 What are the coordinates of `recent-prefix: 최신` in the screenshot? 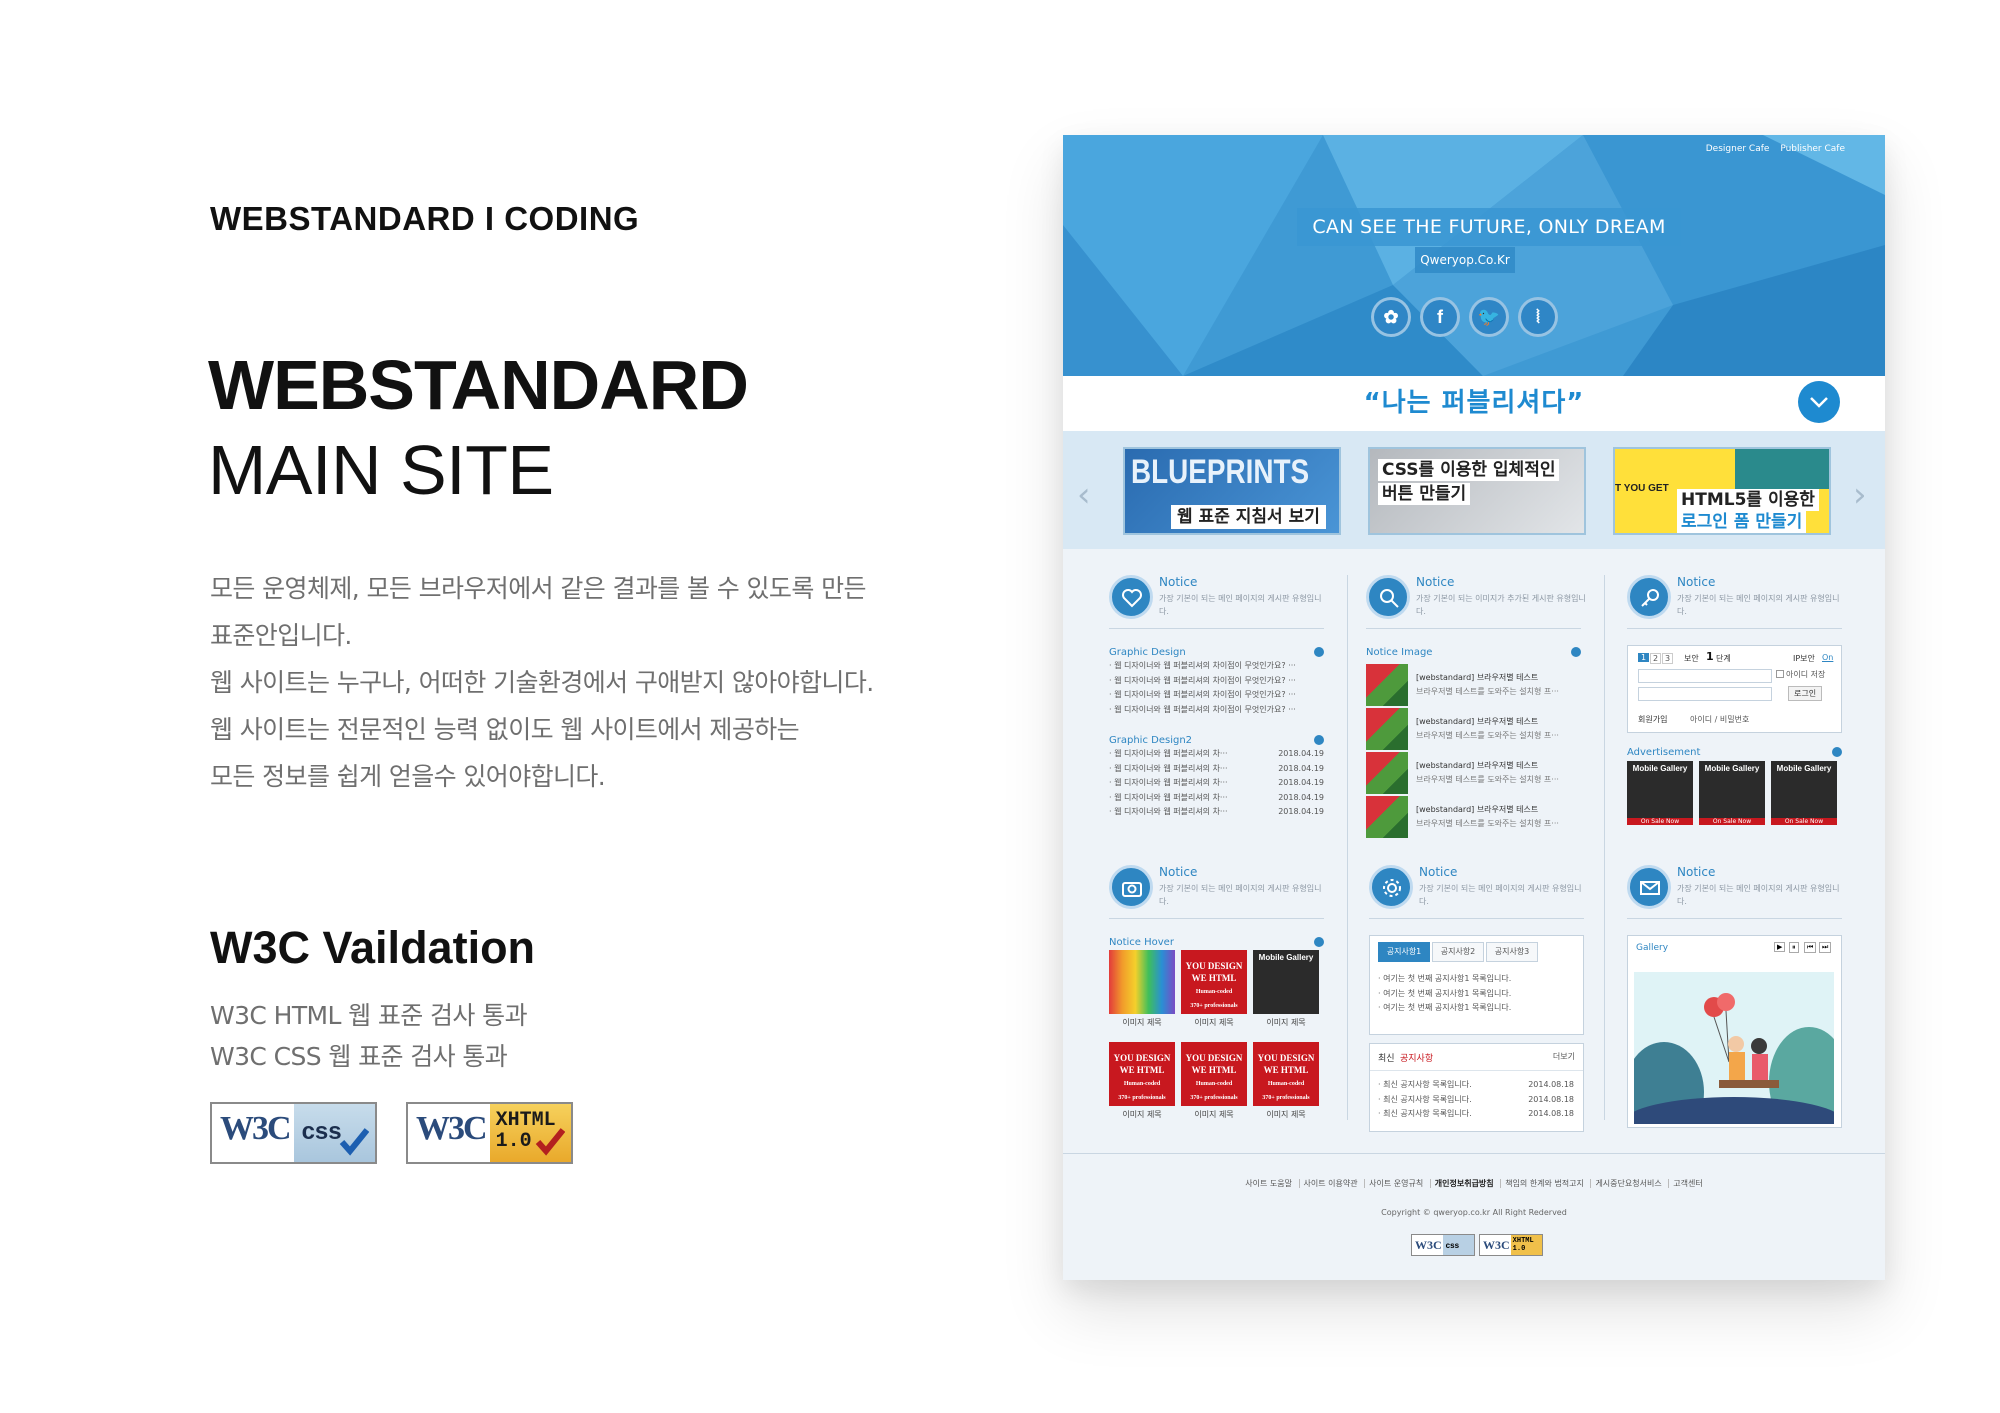 It's located at (1386, 1059).